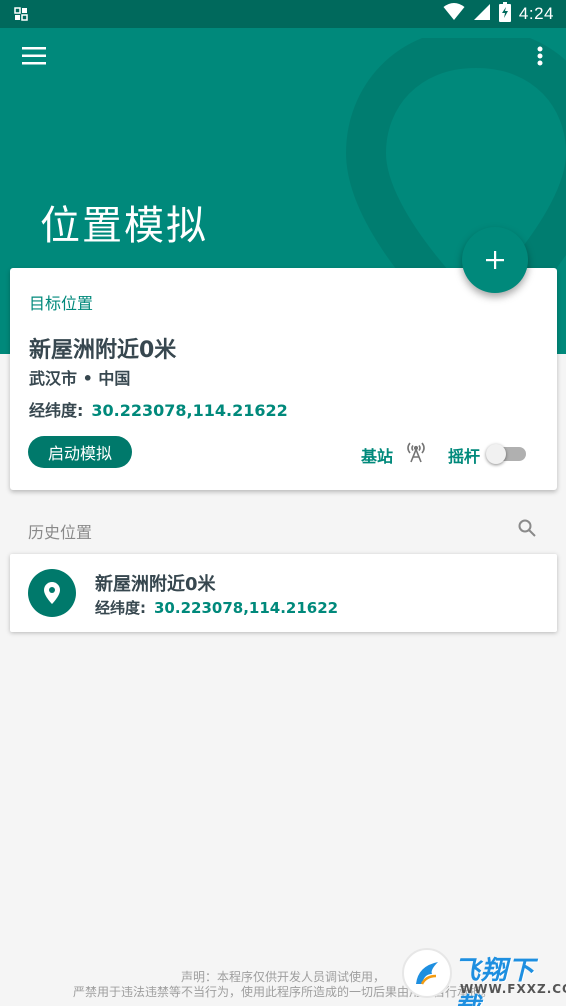 The image size is (566, 1006). I want to click on site-watermark-logo: 飞翔下载 WWW.FXXZ.COM, so click(483, 976).